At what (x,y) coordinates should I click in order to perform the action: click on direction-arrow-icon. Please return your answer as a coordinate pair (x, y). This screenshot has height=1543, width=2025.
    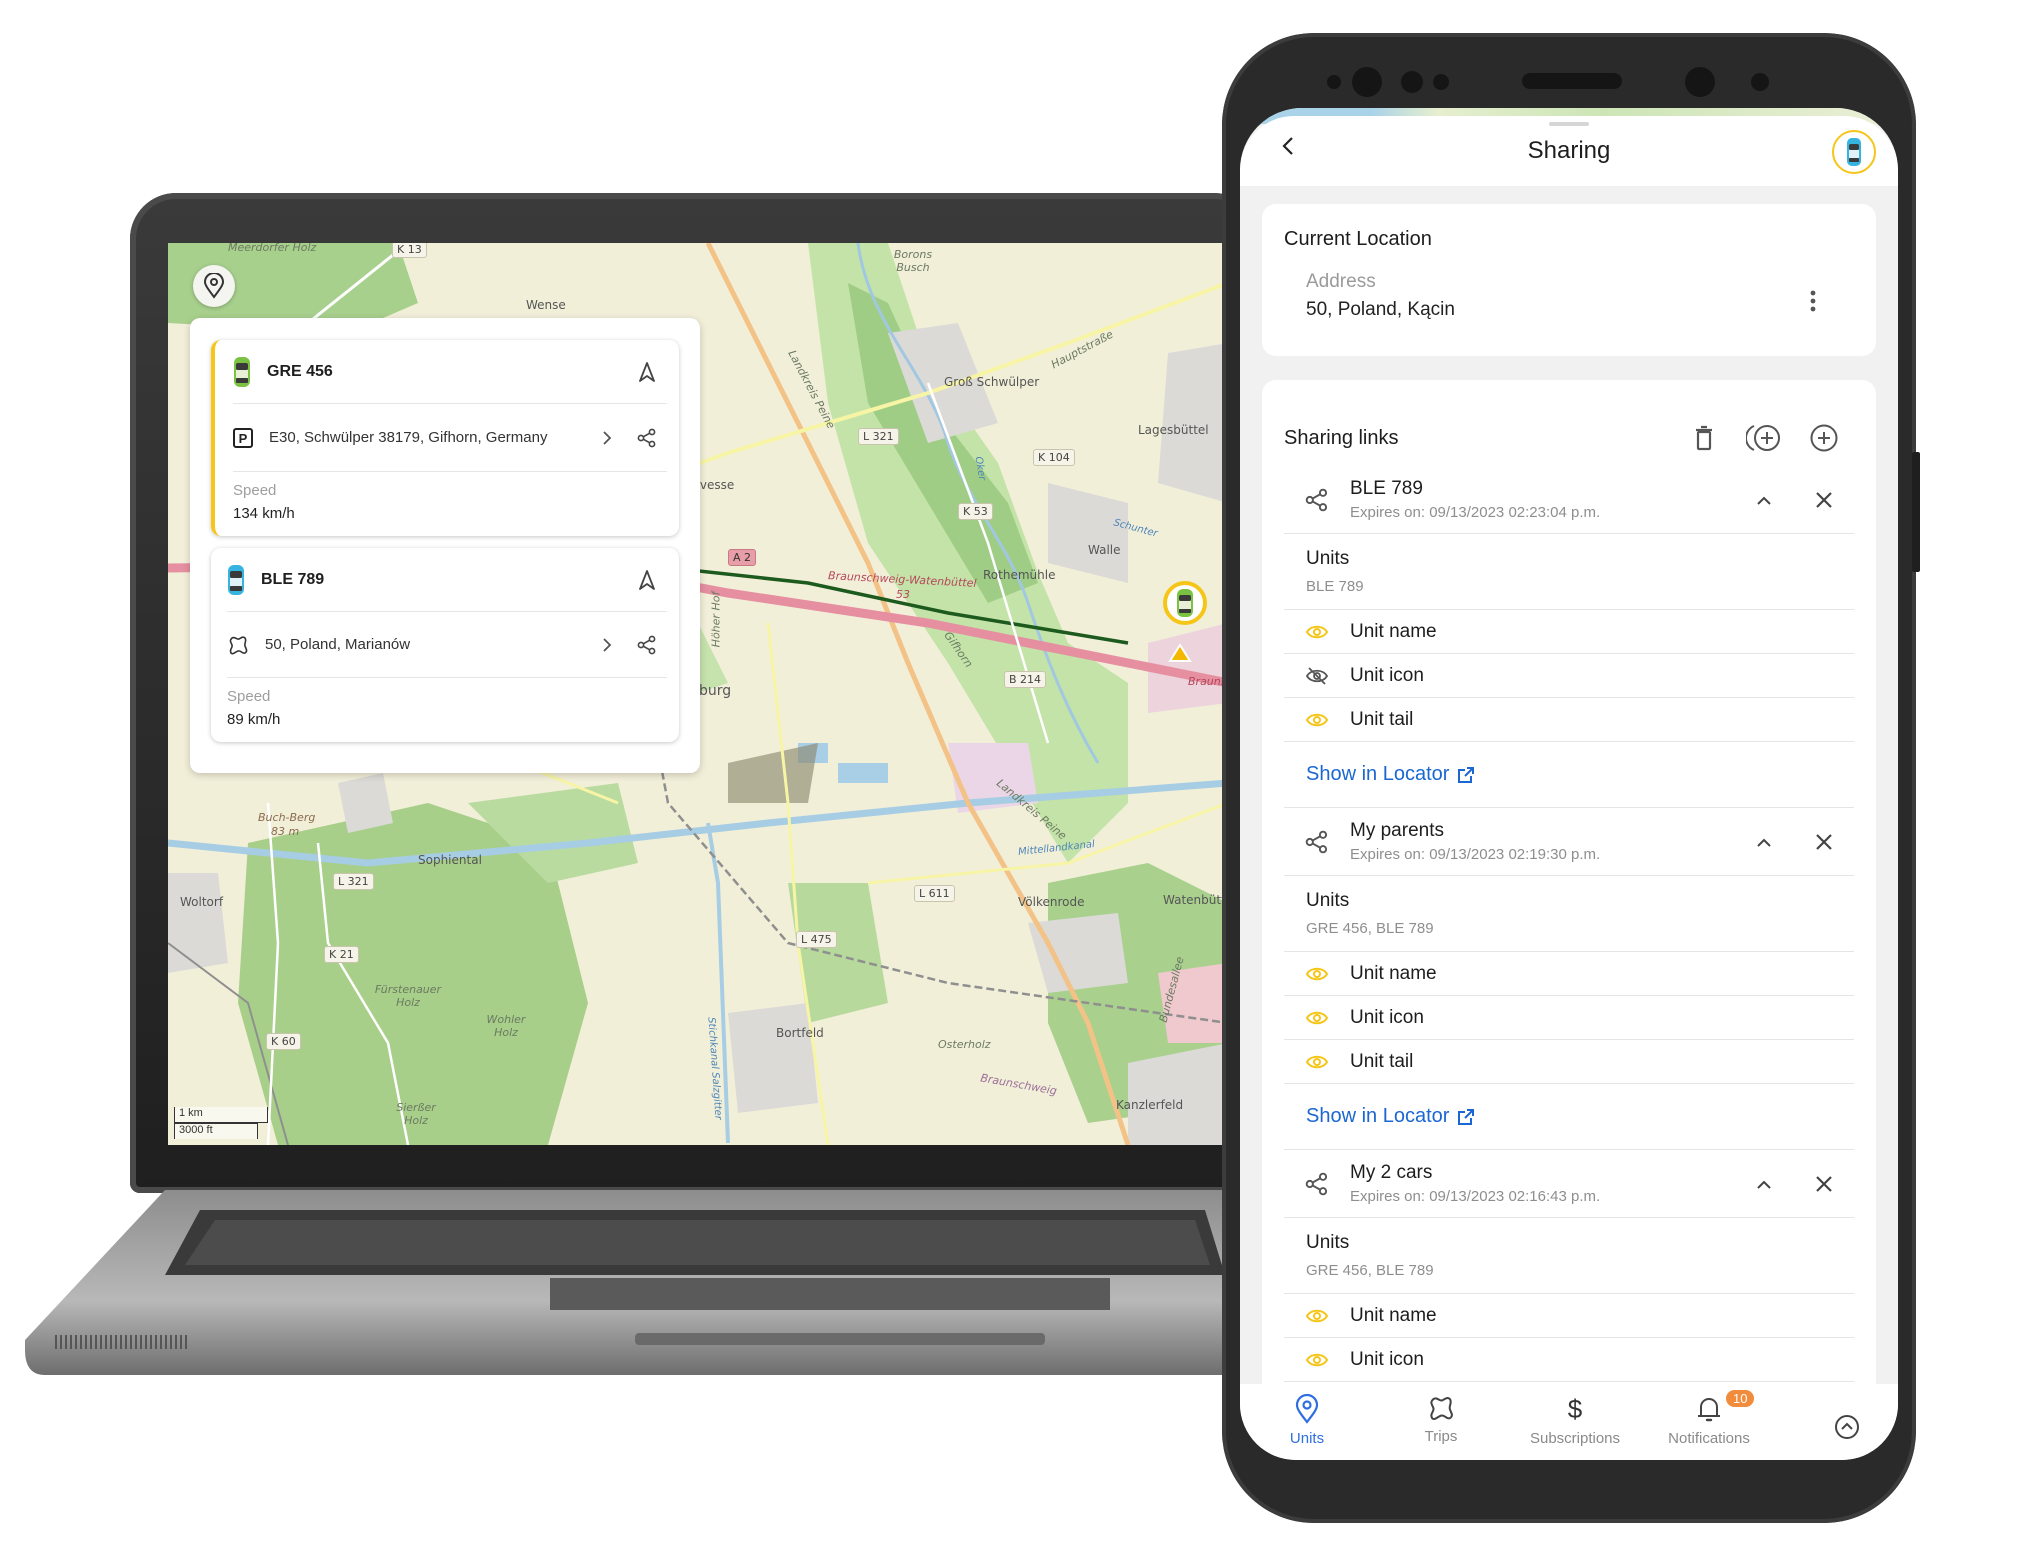
    Looking at the image, I should click on (1180, 652).